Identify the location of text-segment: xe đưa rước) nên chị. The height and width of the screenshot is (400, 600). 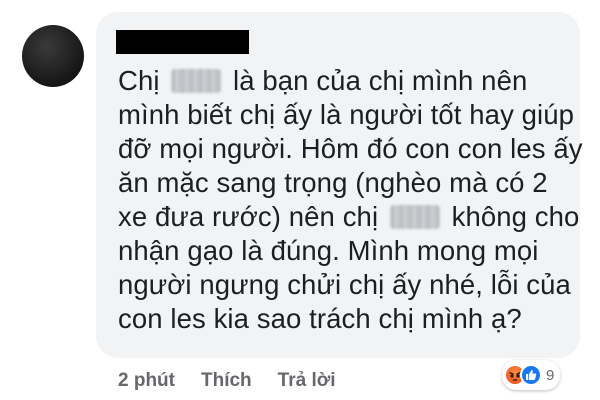
(252, 216).